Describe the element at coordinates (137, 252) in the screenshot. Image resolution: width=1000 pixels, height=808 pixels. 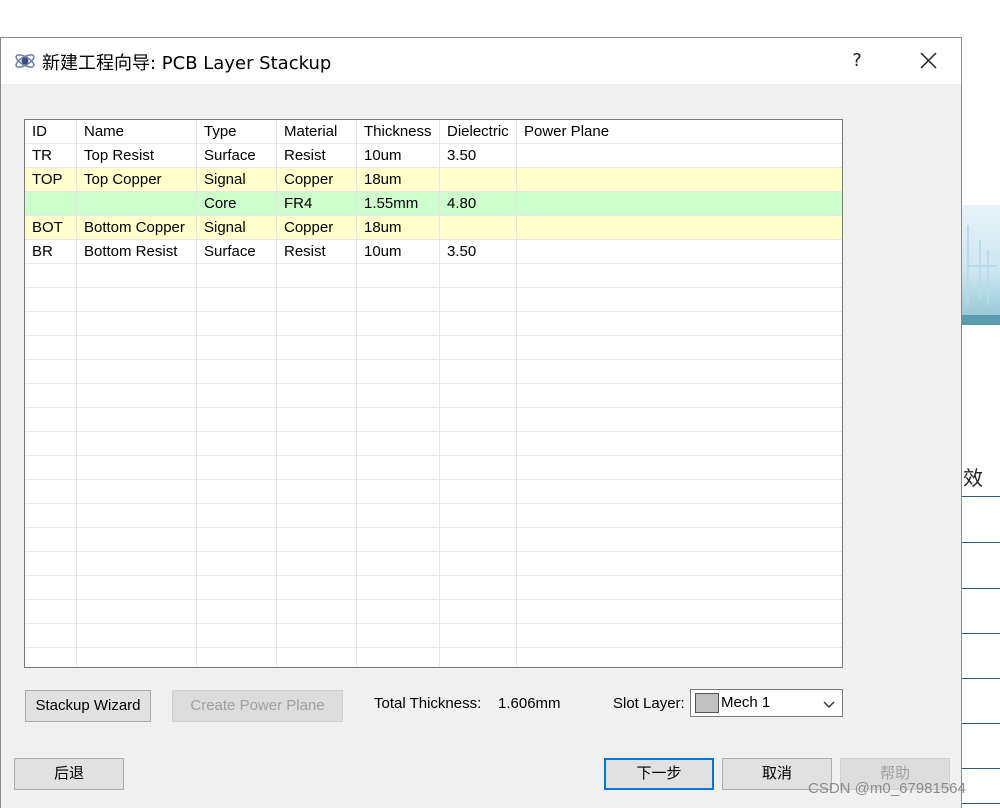
I see `cell-name: Bottom Resist` at that location.